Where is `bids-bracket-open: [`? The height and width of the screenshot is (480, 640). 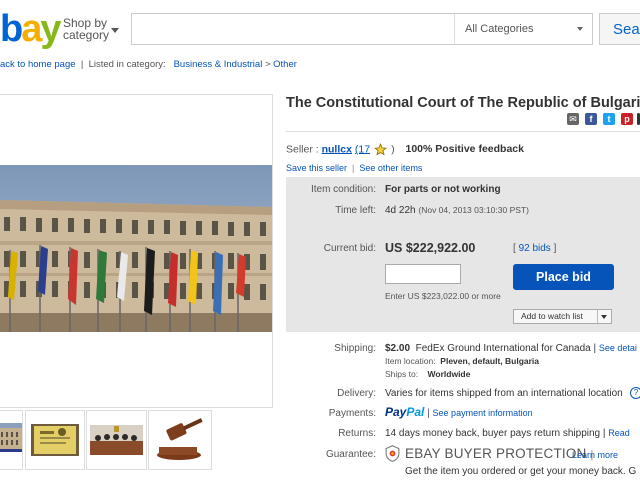 bids-bracket-open: [ is located at coordinates (514, 248).